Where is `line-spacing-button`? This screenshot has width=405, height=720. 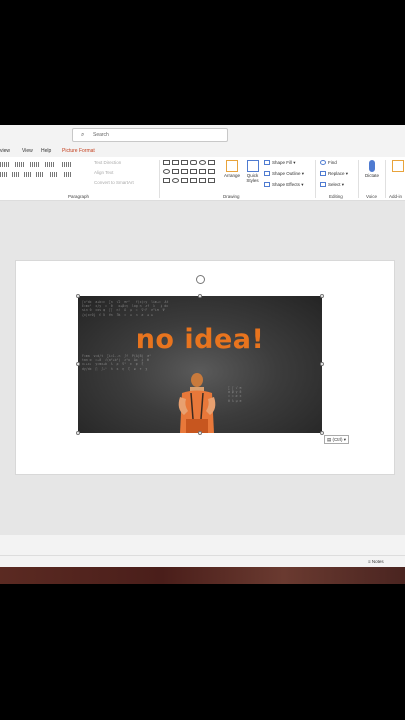
line-spacing-button is located at coordinates (67, 164).